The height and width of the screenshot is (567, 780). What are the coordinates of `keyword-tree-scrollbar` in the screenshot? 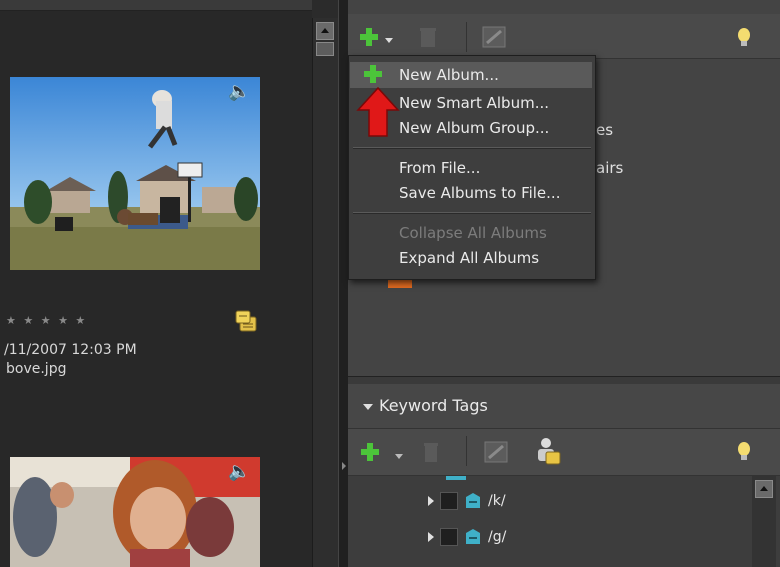 It's located at (764, 521).